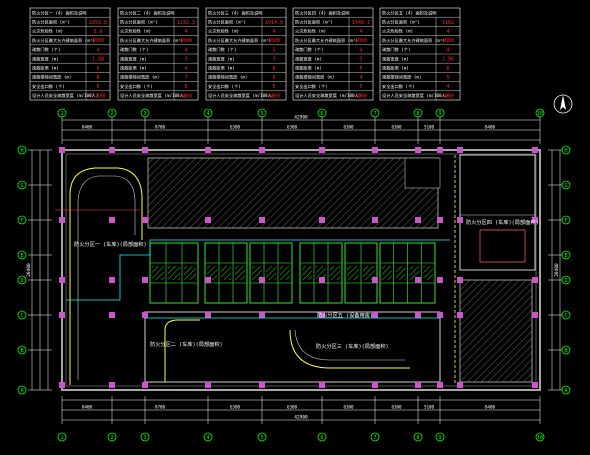 The image size is (590, 455). I want to click on dim-label-top: 8400, so click(490, 127).